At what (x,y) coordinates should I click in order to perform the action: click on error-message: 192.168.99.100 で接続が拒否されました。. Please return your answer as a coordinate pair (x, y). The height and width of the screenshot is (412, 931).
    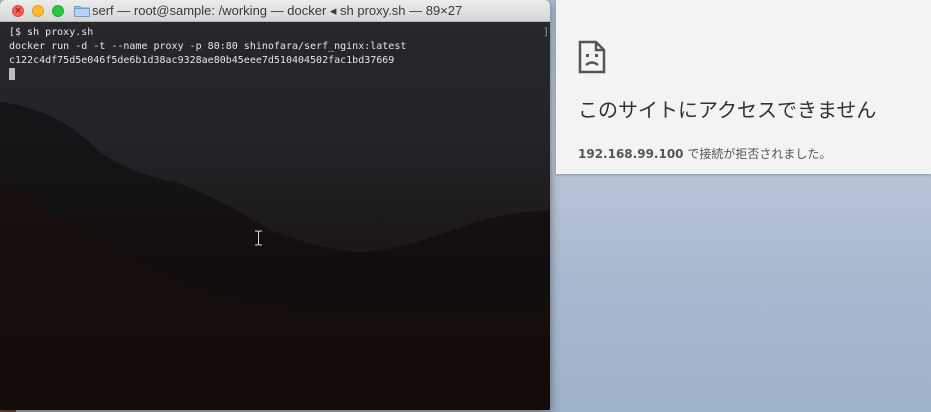
    Looking at the image, I should click on (704, 153).